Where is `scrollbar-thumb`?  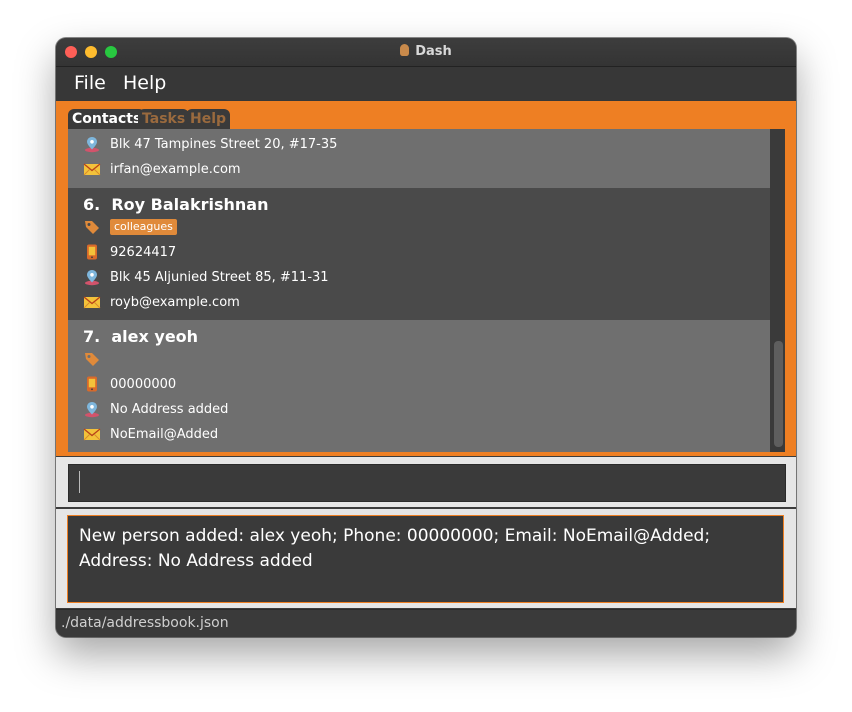
scrollbar-thumb is located at coordinates (778, 394).